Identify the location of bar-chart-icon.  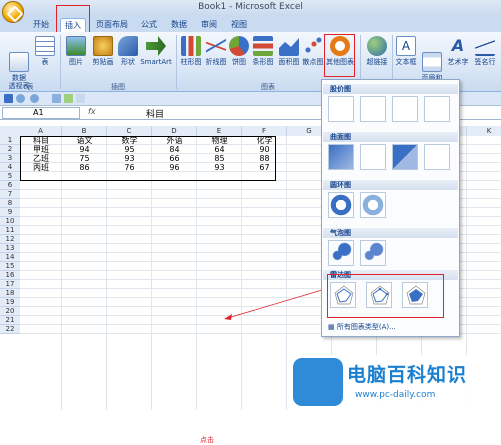
(263, 46).